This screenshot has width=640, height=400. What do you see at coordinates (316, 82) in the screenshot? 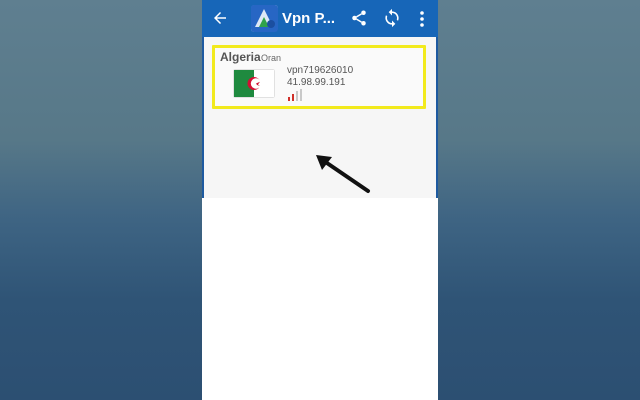
I see `server-ip: 41.98.99.191` at bounding box center [316, 82].